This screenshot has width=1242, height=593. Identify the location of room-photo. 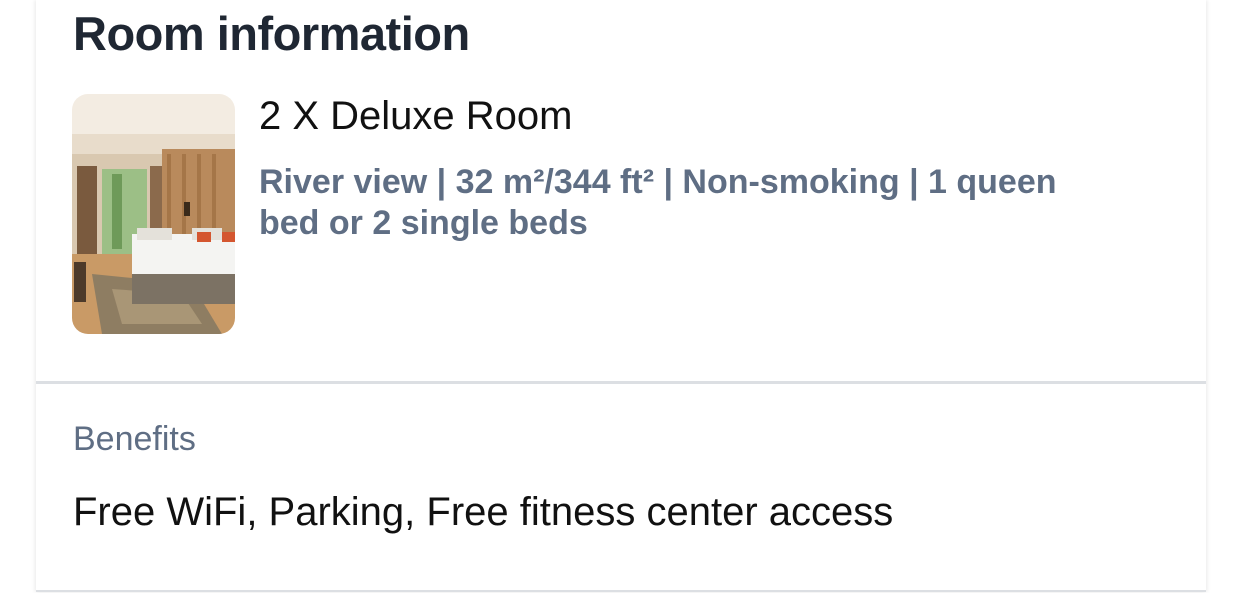
(153, 214).